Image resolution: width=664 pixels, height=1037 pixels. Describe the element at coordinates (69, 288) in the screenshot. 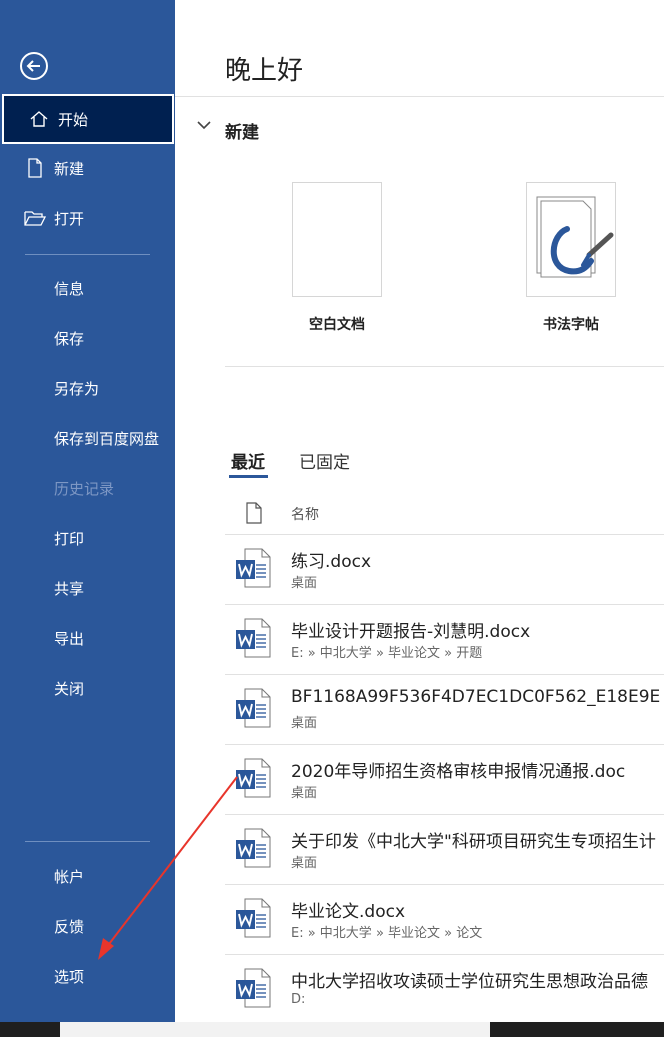

I see `sidebar-item-label: 信息` at that location.